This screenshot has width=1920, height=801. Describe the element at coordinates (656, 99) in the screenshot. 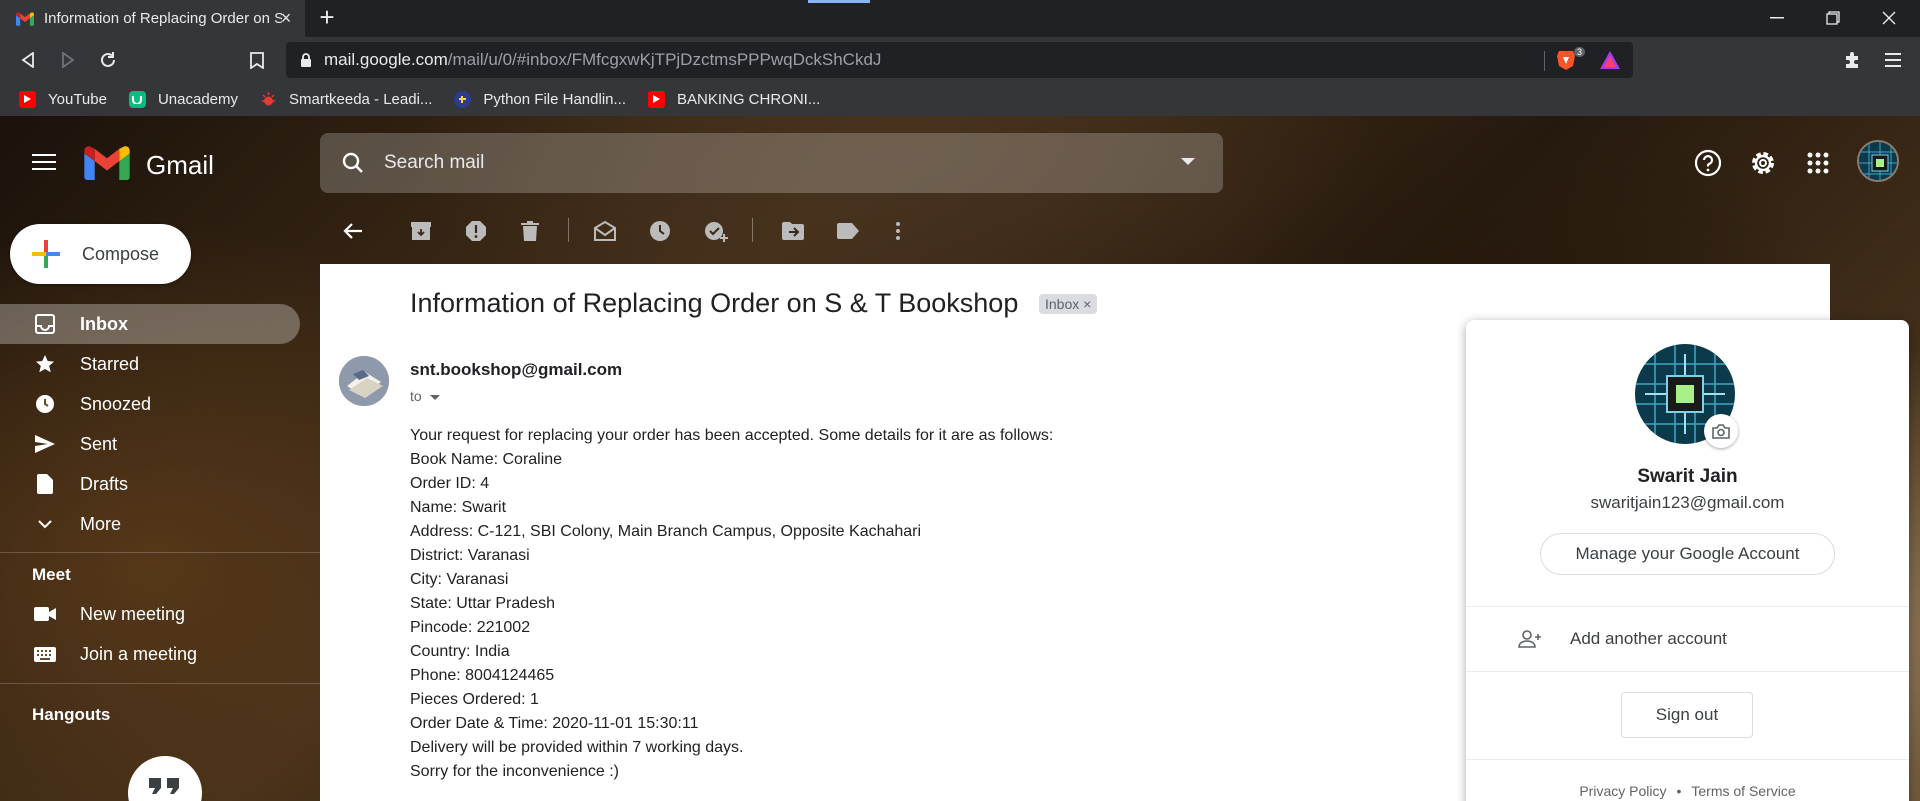

I see `youtube-icon` at that location.